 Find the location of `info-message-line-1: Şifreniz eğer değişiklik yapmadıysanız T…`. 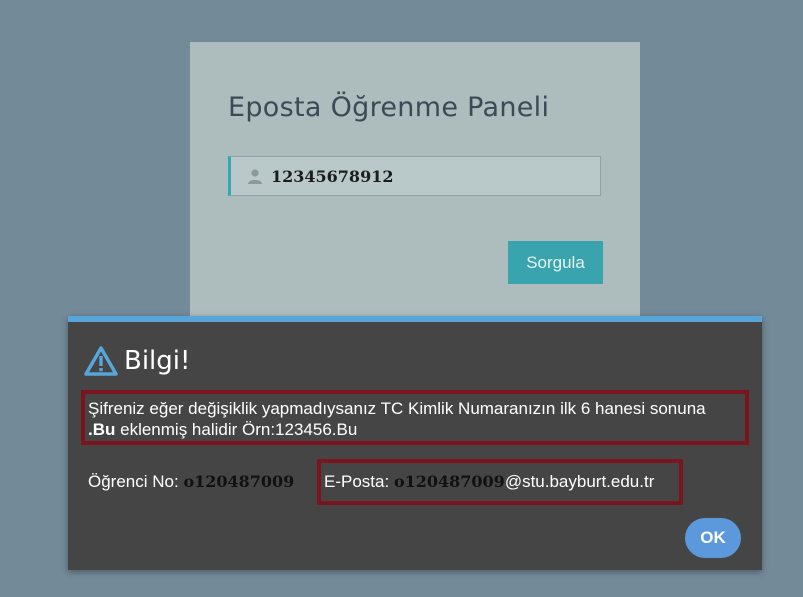

info-message-line-1: Şifreniz eğer değişiklik yapmadıysanız T… is located at coordinates (397, 408).